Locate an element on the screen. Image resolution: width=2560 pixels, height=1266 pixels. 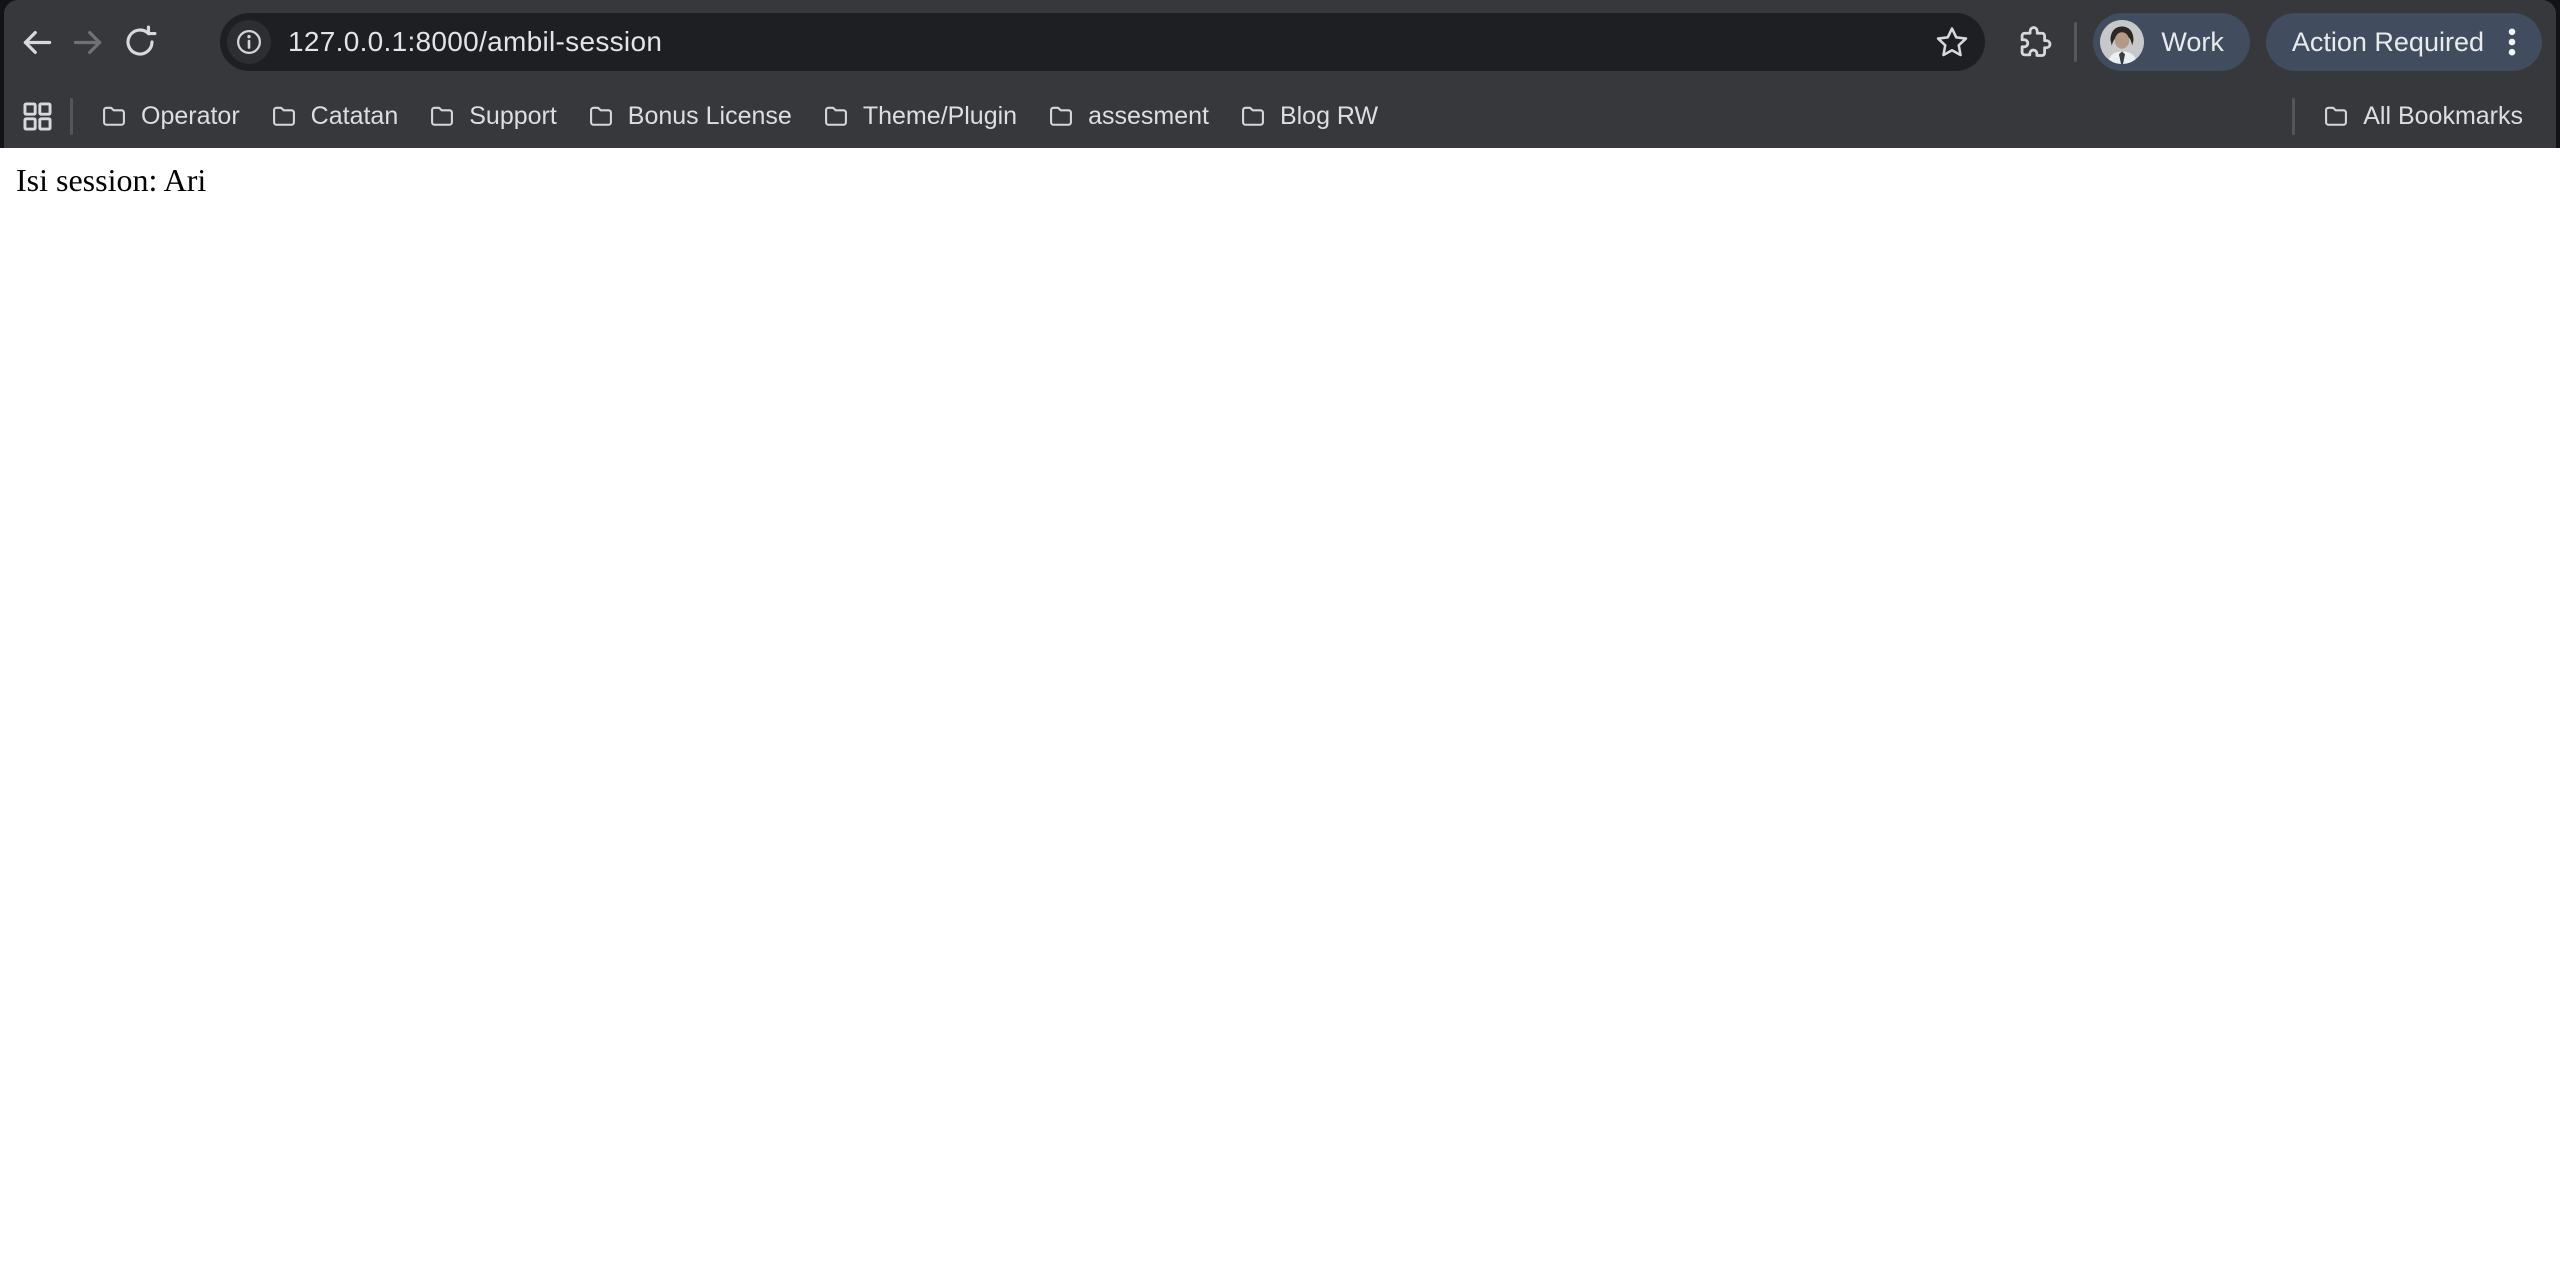
back-button is located at coordinates (36, 42).